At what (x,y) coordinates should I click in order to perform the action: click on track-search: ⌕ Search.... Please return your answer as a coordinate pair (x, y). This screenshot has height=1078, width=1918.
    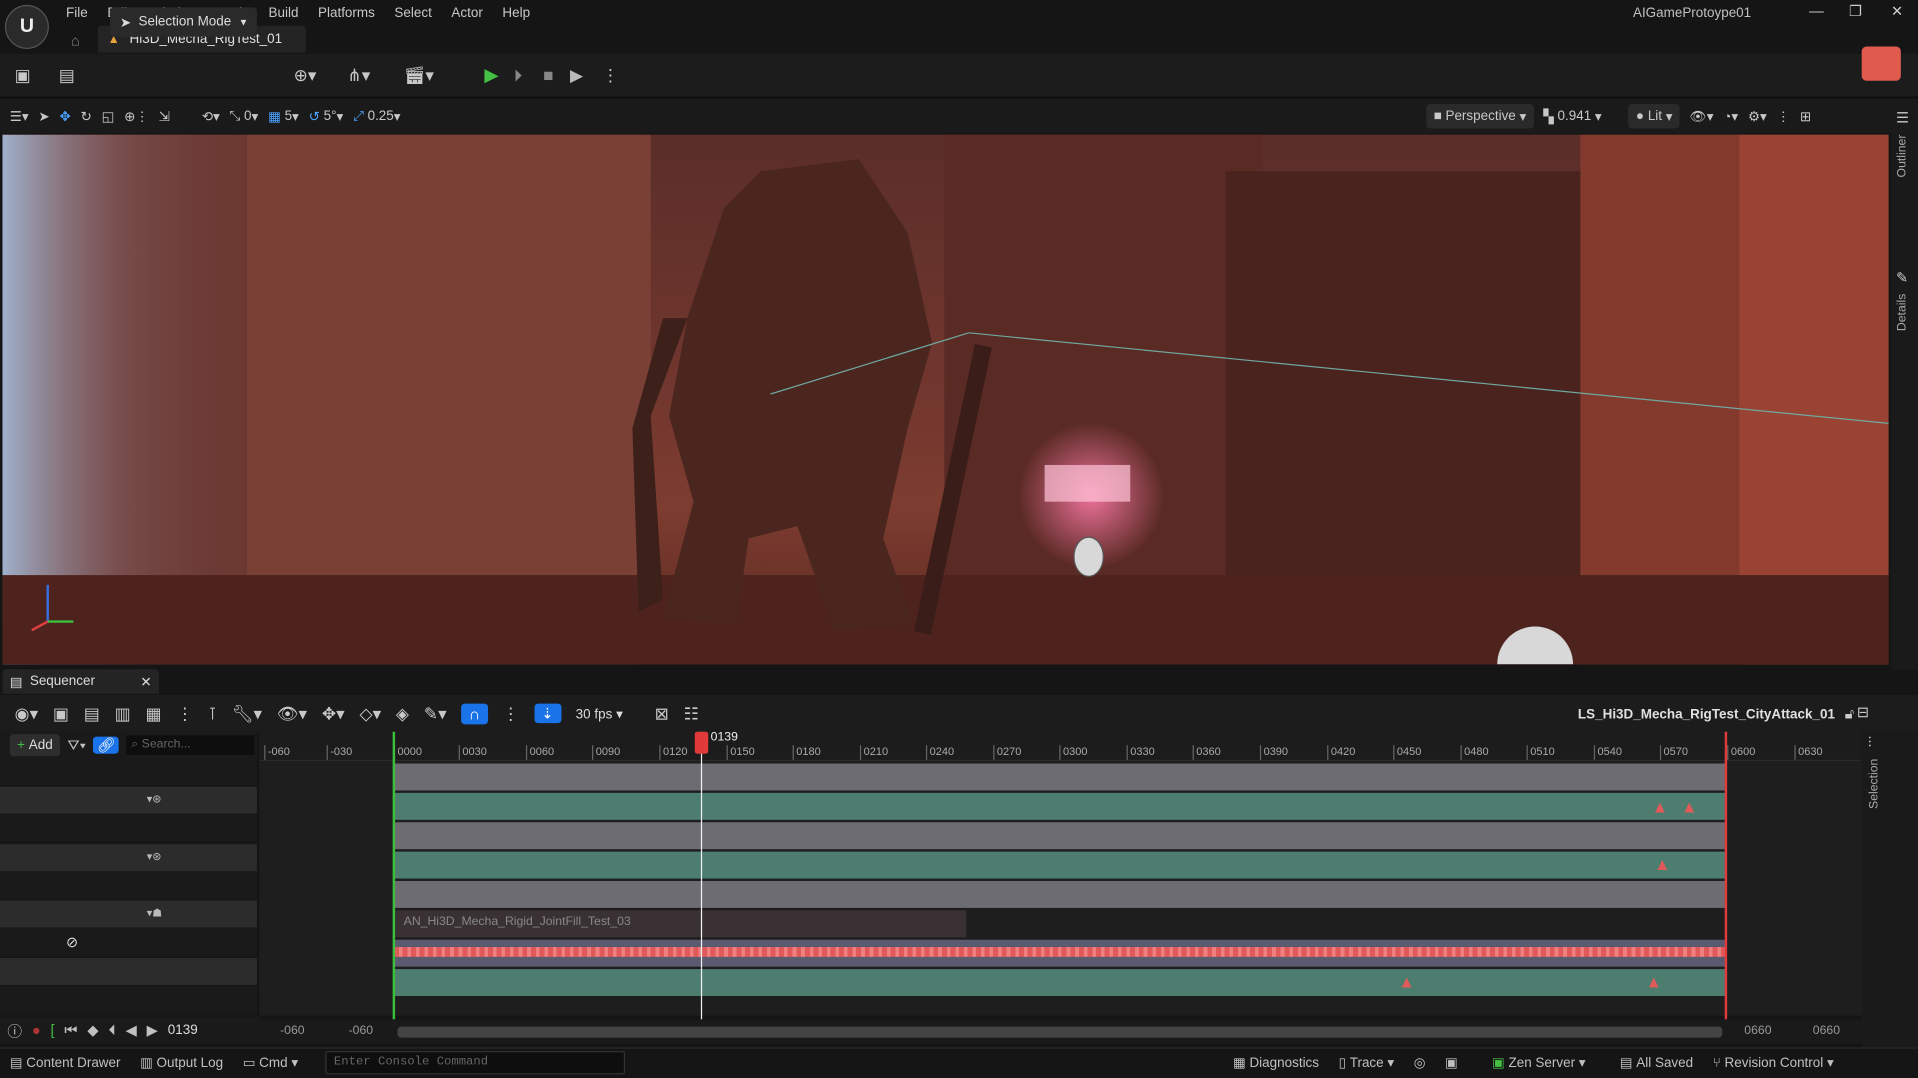
    Looking at the image, I should click on (190, 745).